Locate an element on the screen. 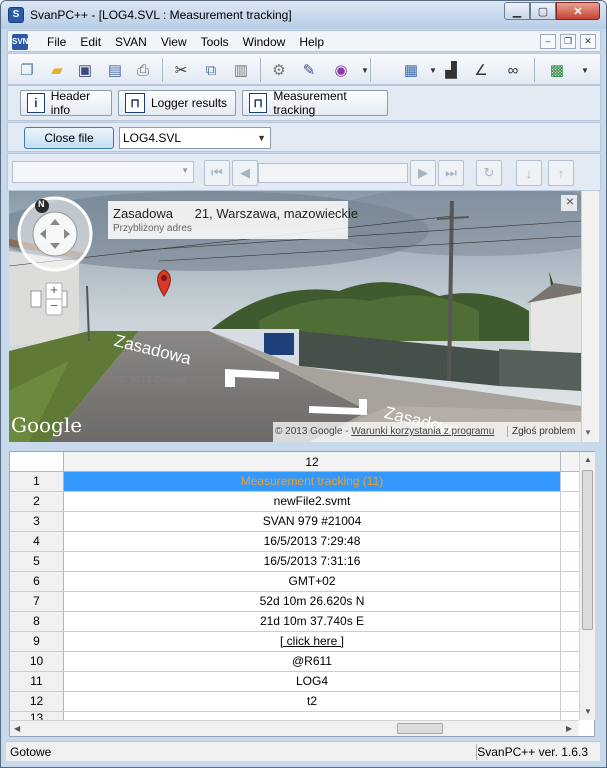  horizontal-scrollbar: ◀ ▶ is located at coordinates (294, 728).